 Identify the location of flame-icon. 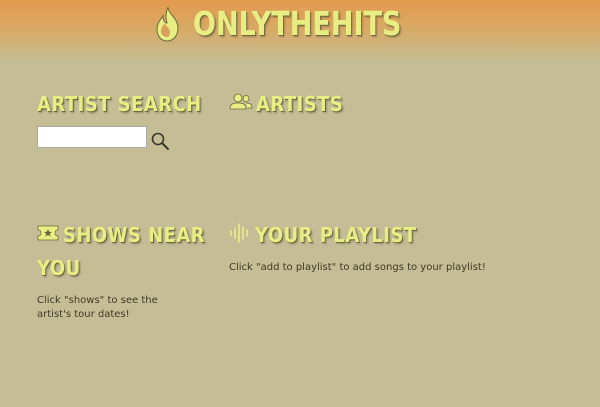
(167, 24).